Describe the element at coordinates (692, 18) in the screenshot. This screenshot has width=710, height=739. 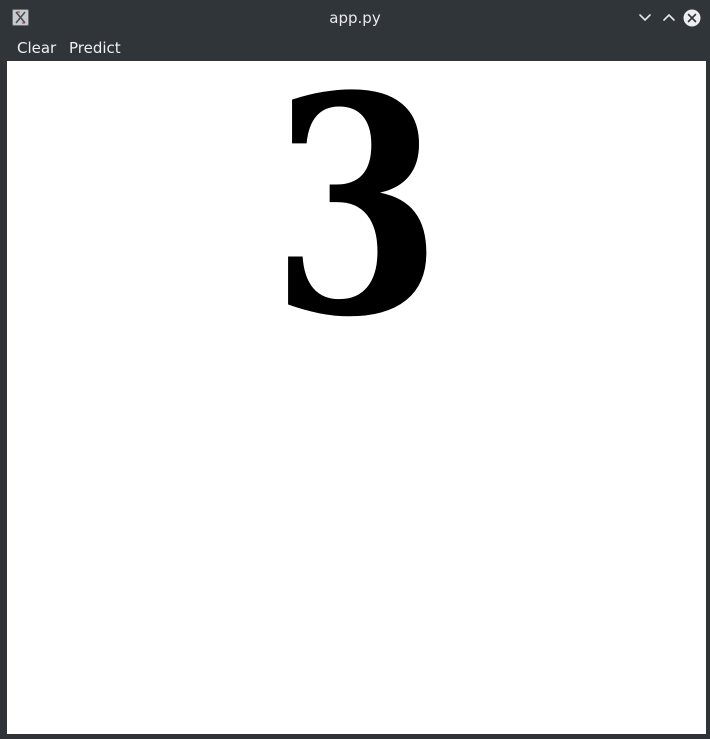
I see `close-circle-icon` at that location.